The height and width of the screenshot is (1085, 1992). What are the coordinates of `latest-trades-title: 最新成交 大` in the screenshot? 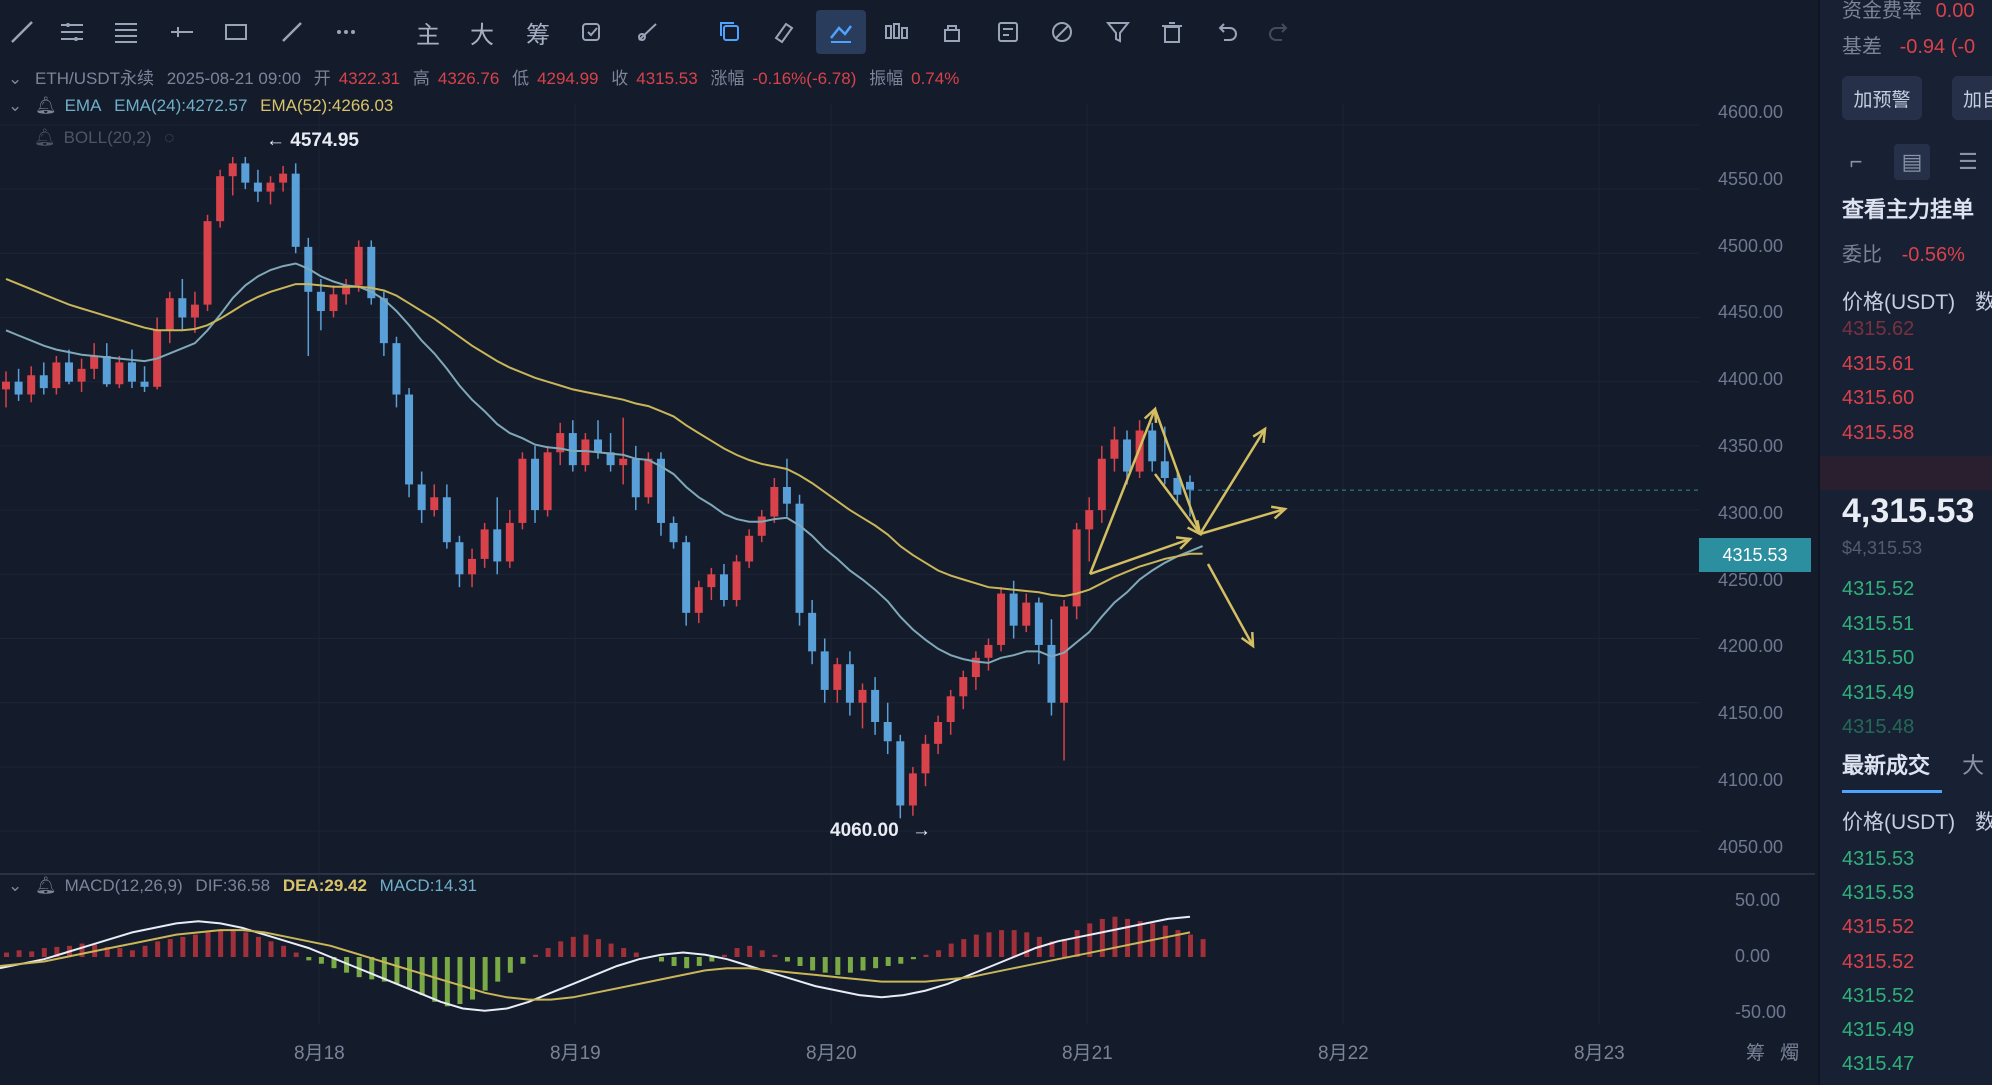 It's located at (1913, 764).